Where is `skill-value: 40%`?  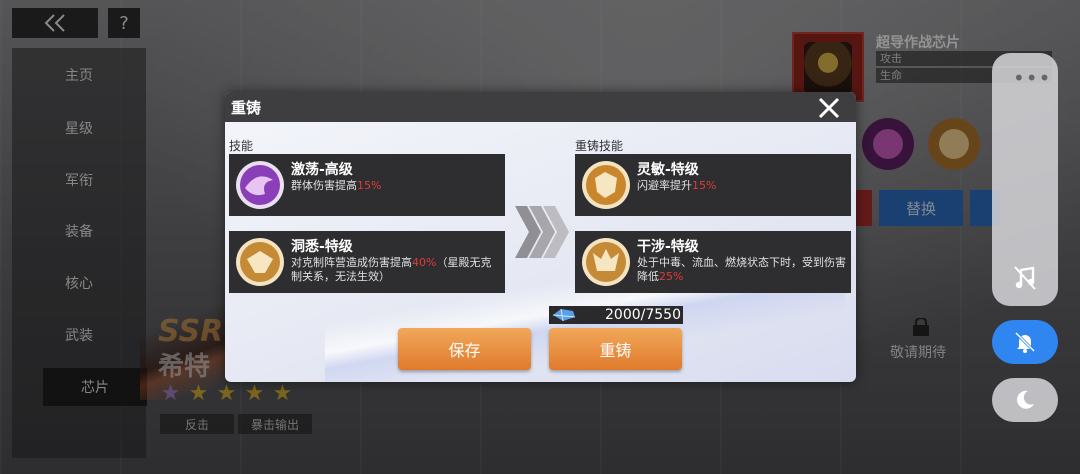
skill-value: 40% is located at coordinates (424, 262).